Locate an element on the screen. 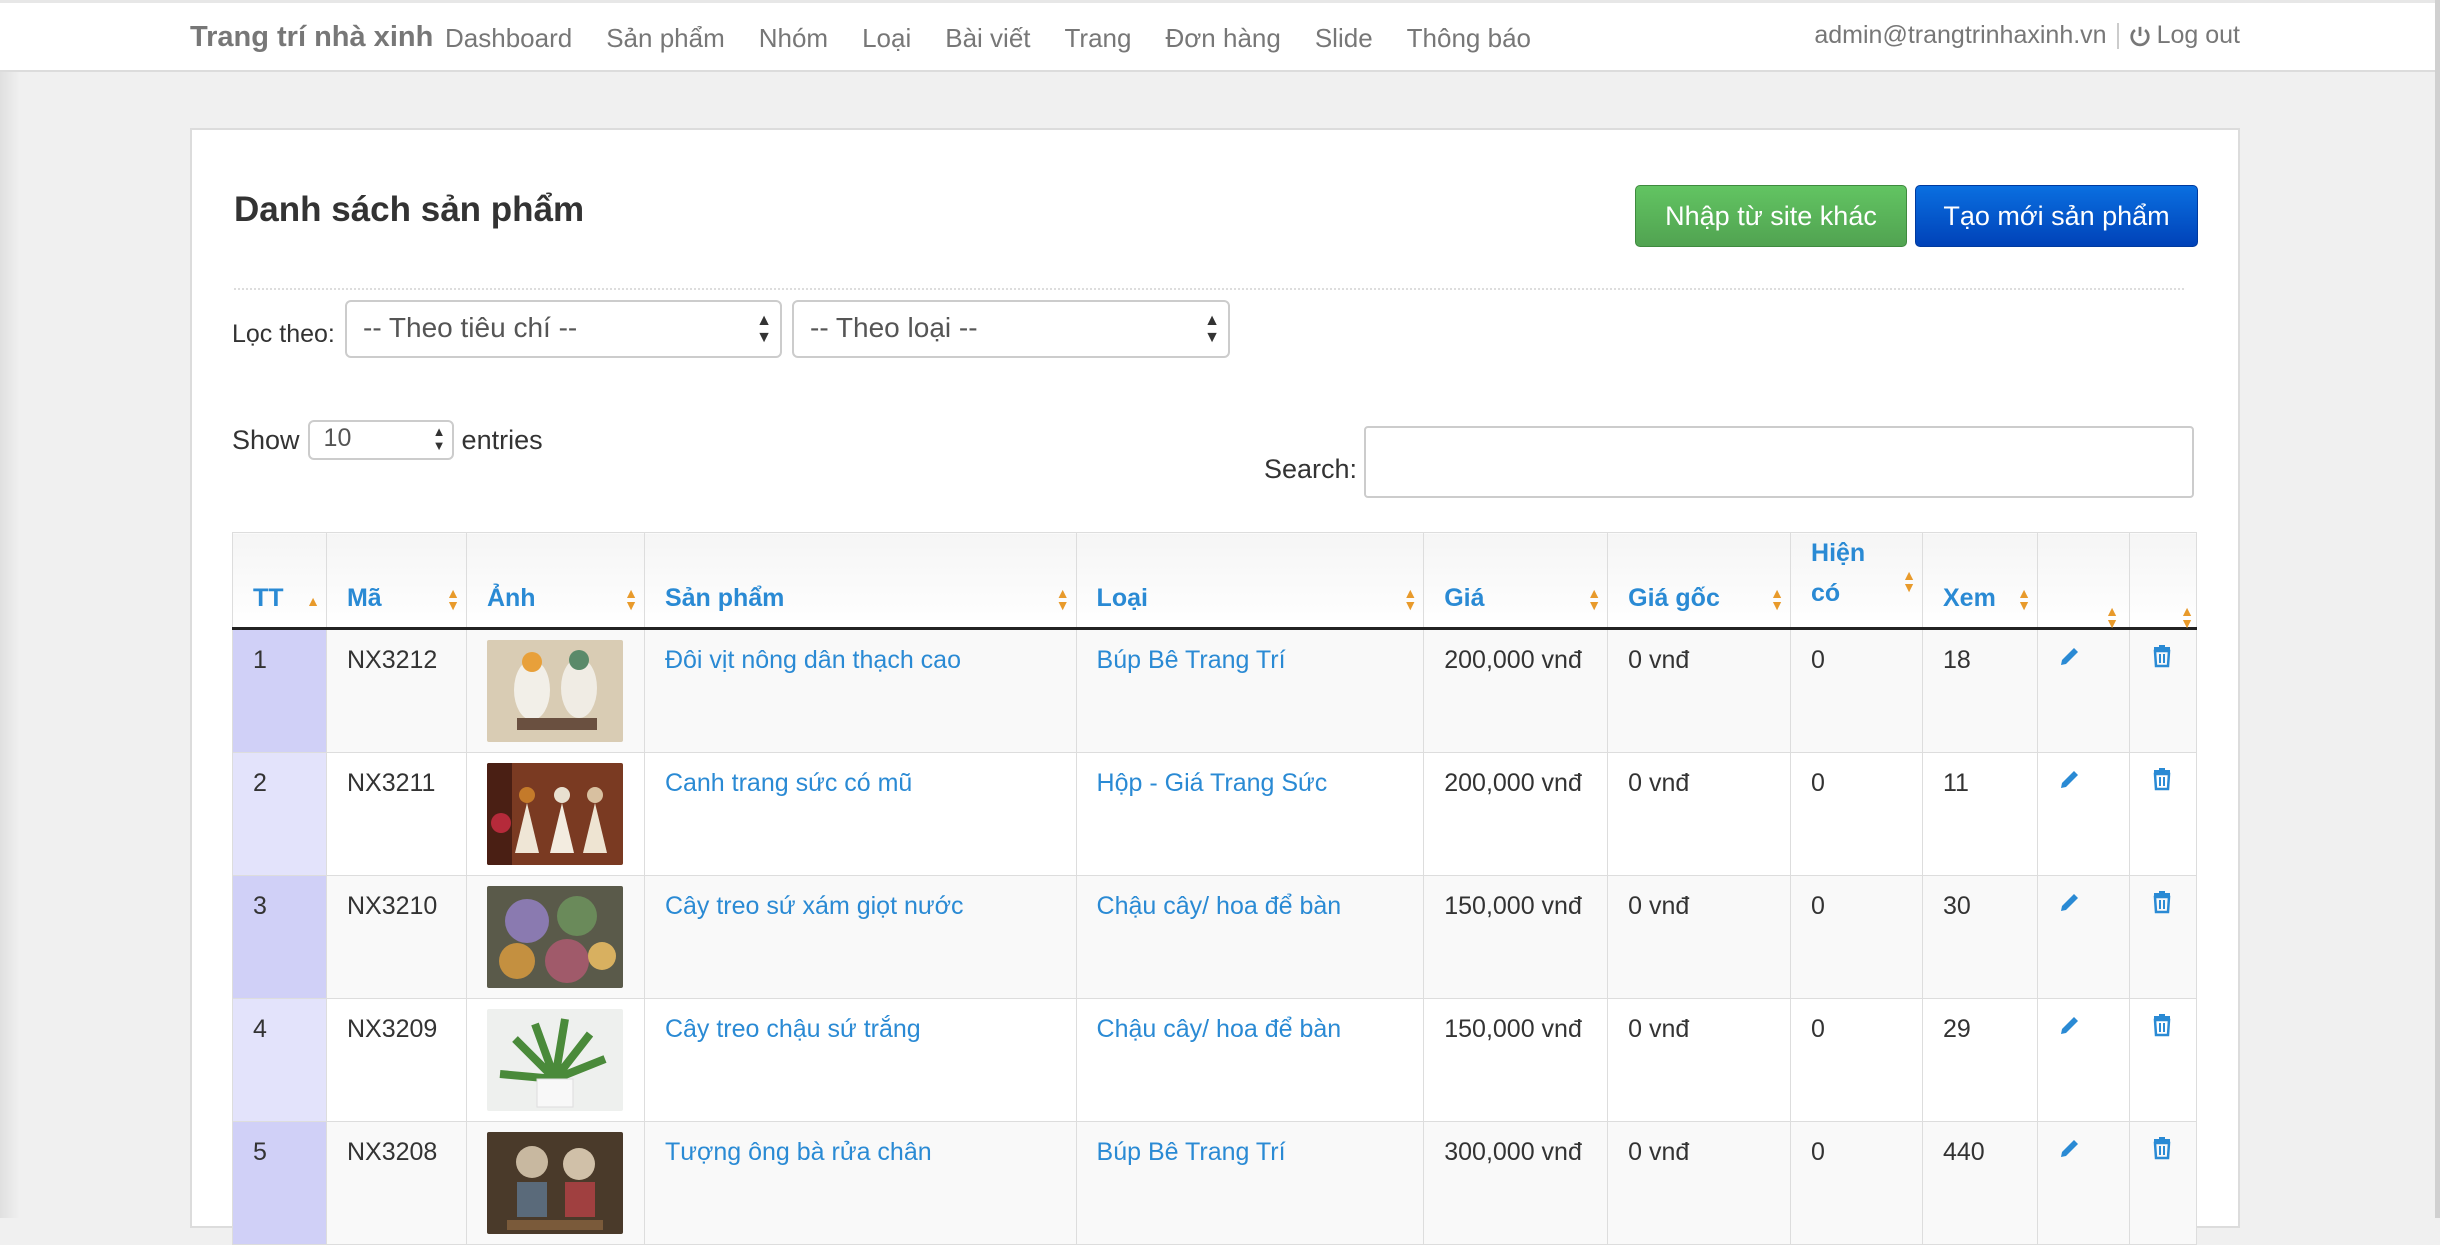 Image resolution: width=2440 pixels, height=1245 pixels. col-tt: TT ▲ is located at coordinates (279, 581).